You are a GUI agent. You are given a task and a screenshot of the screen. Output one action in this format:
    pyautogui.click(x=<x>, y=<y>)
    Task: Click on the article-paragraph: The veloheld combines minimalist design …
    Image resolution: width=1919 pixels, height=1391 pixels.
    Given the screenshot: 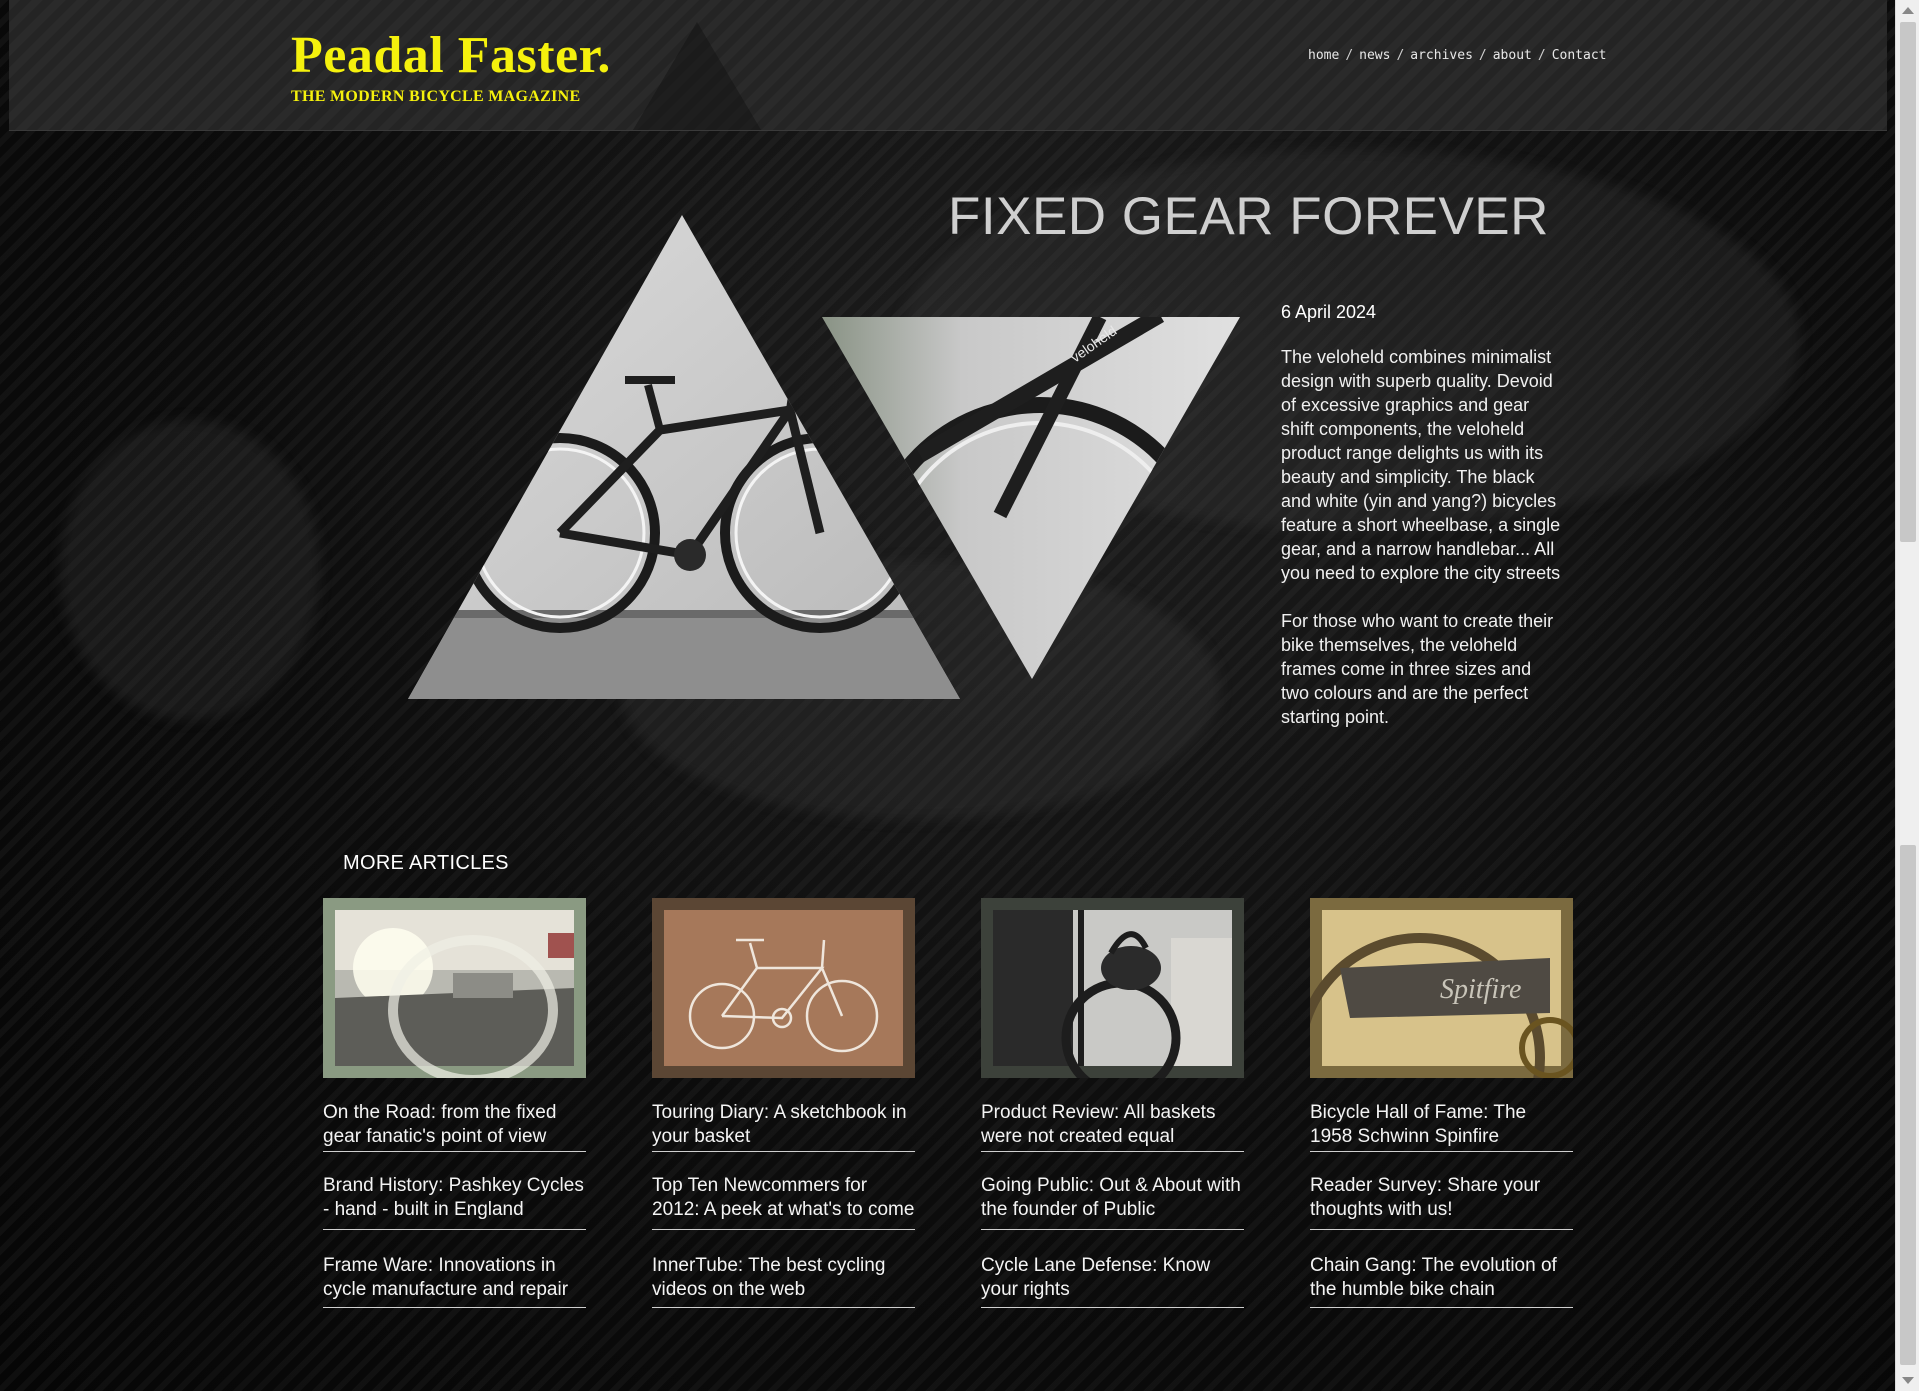 What is the action you would take?
    pyautogui.click(x=1421, y=465)
    